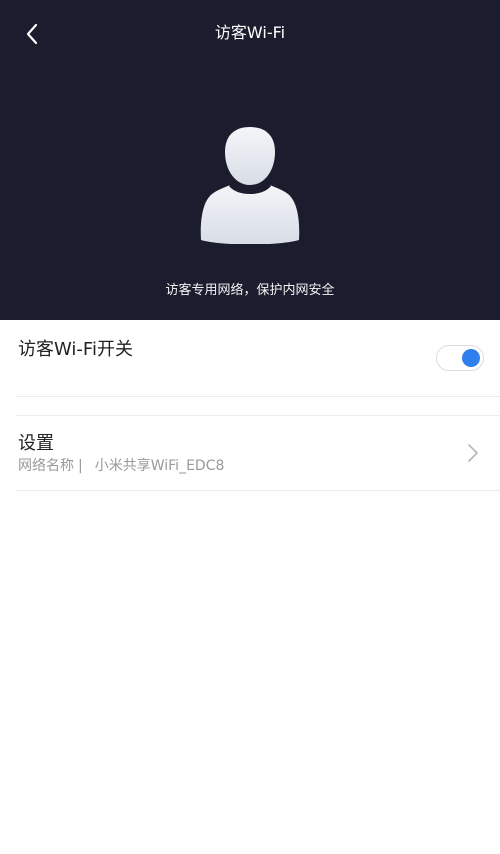 The image size is (500, 854). Describe the element at coordinates (75, 349) in the screenshot. I see `guest-wifi-toggle-label: 访客Wi-Fi开关` at that location.